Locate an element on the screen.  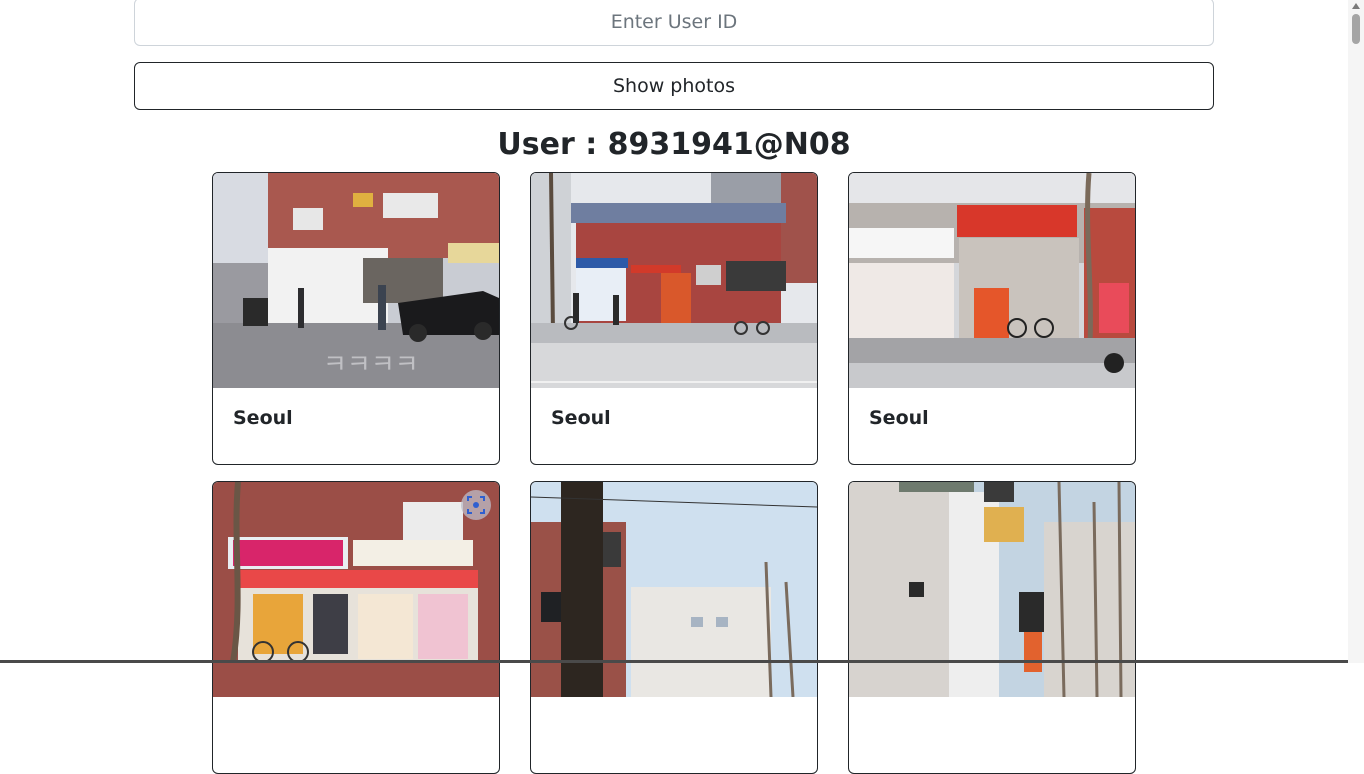
user-heading: User : 8931941@N08 is located at coordinates (674, 144).